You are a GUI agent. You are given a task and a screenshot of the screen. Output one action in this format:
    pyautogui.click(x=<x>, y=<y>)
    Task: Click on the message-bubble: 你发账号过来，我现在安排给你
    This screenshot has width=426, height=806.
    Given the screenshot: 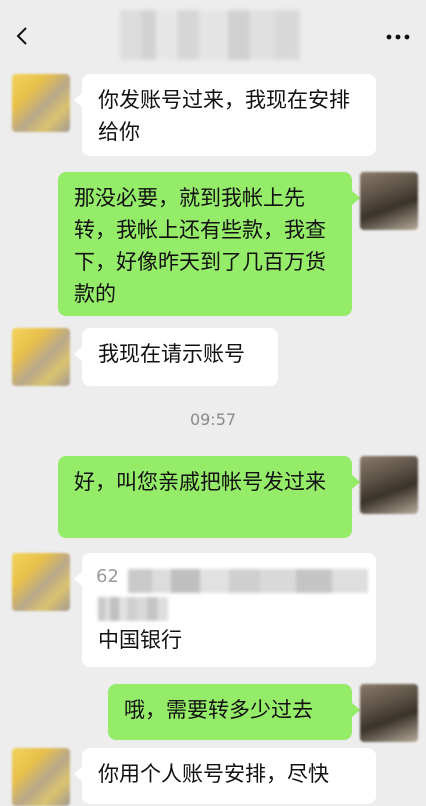 What is the action you would take?
    pyautogui.click(x=225, y=115)
    